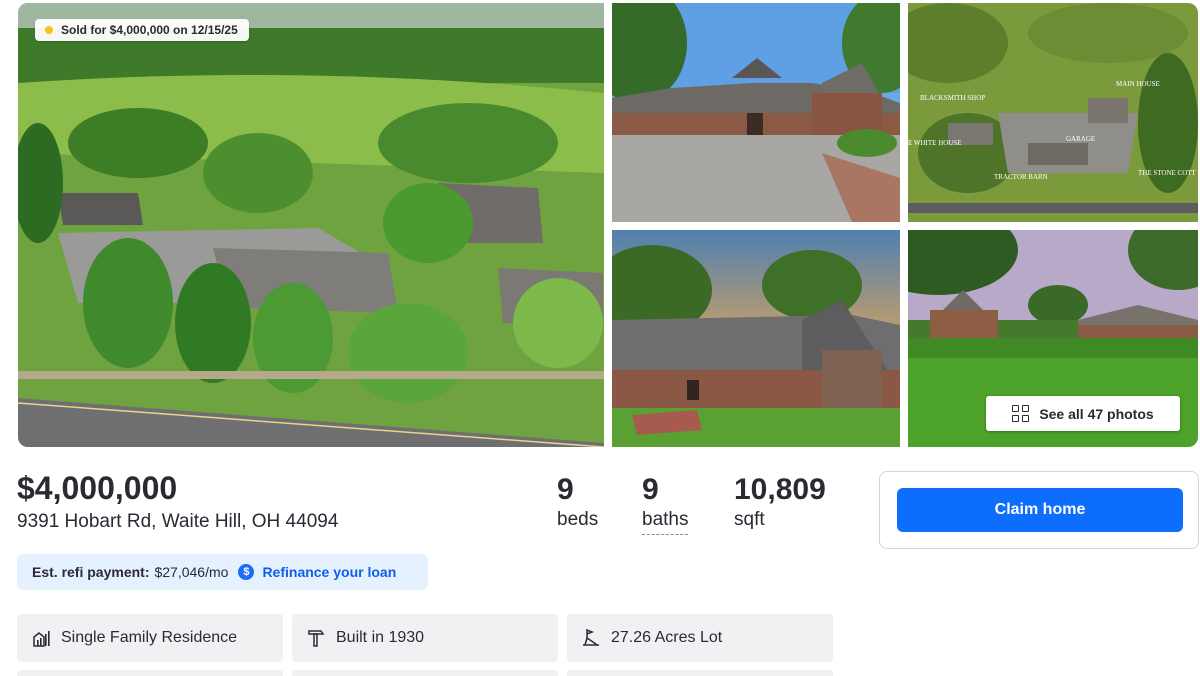 This screenshot has width=1200, height=676. Describe the element at coordinates (191, 572) in the screenshot. I see `refi-amount: $27,046/mo` at that location.